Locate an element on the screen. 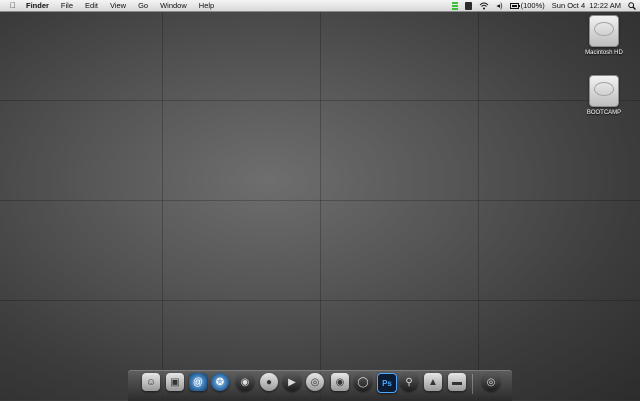 This screenshot has width=640, height=401. search-icon is located at coordinates (632, 5).